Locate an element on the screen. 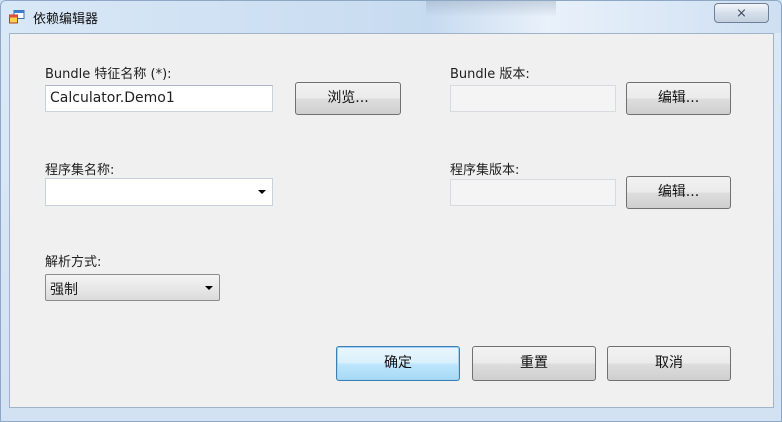 Image resolution: width=782 pixels, height=422 pixels. assembly-name-combo is located at coordinates (159, 192).